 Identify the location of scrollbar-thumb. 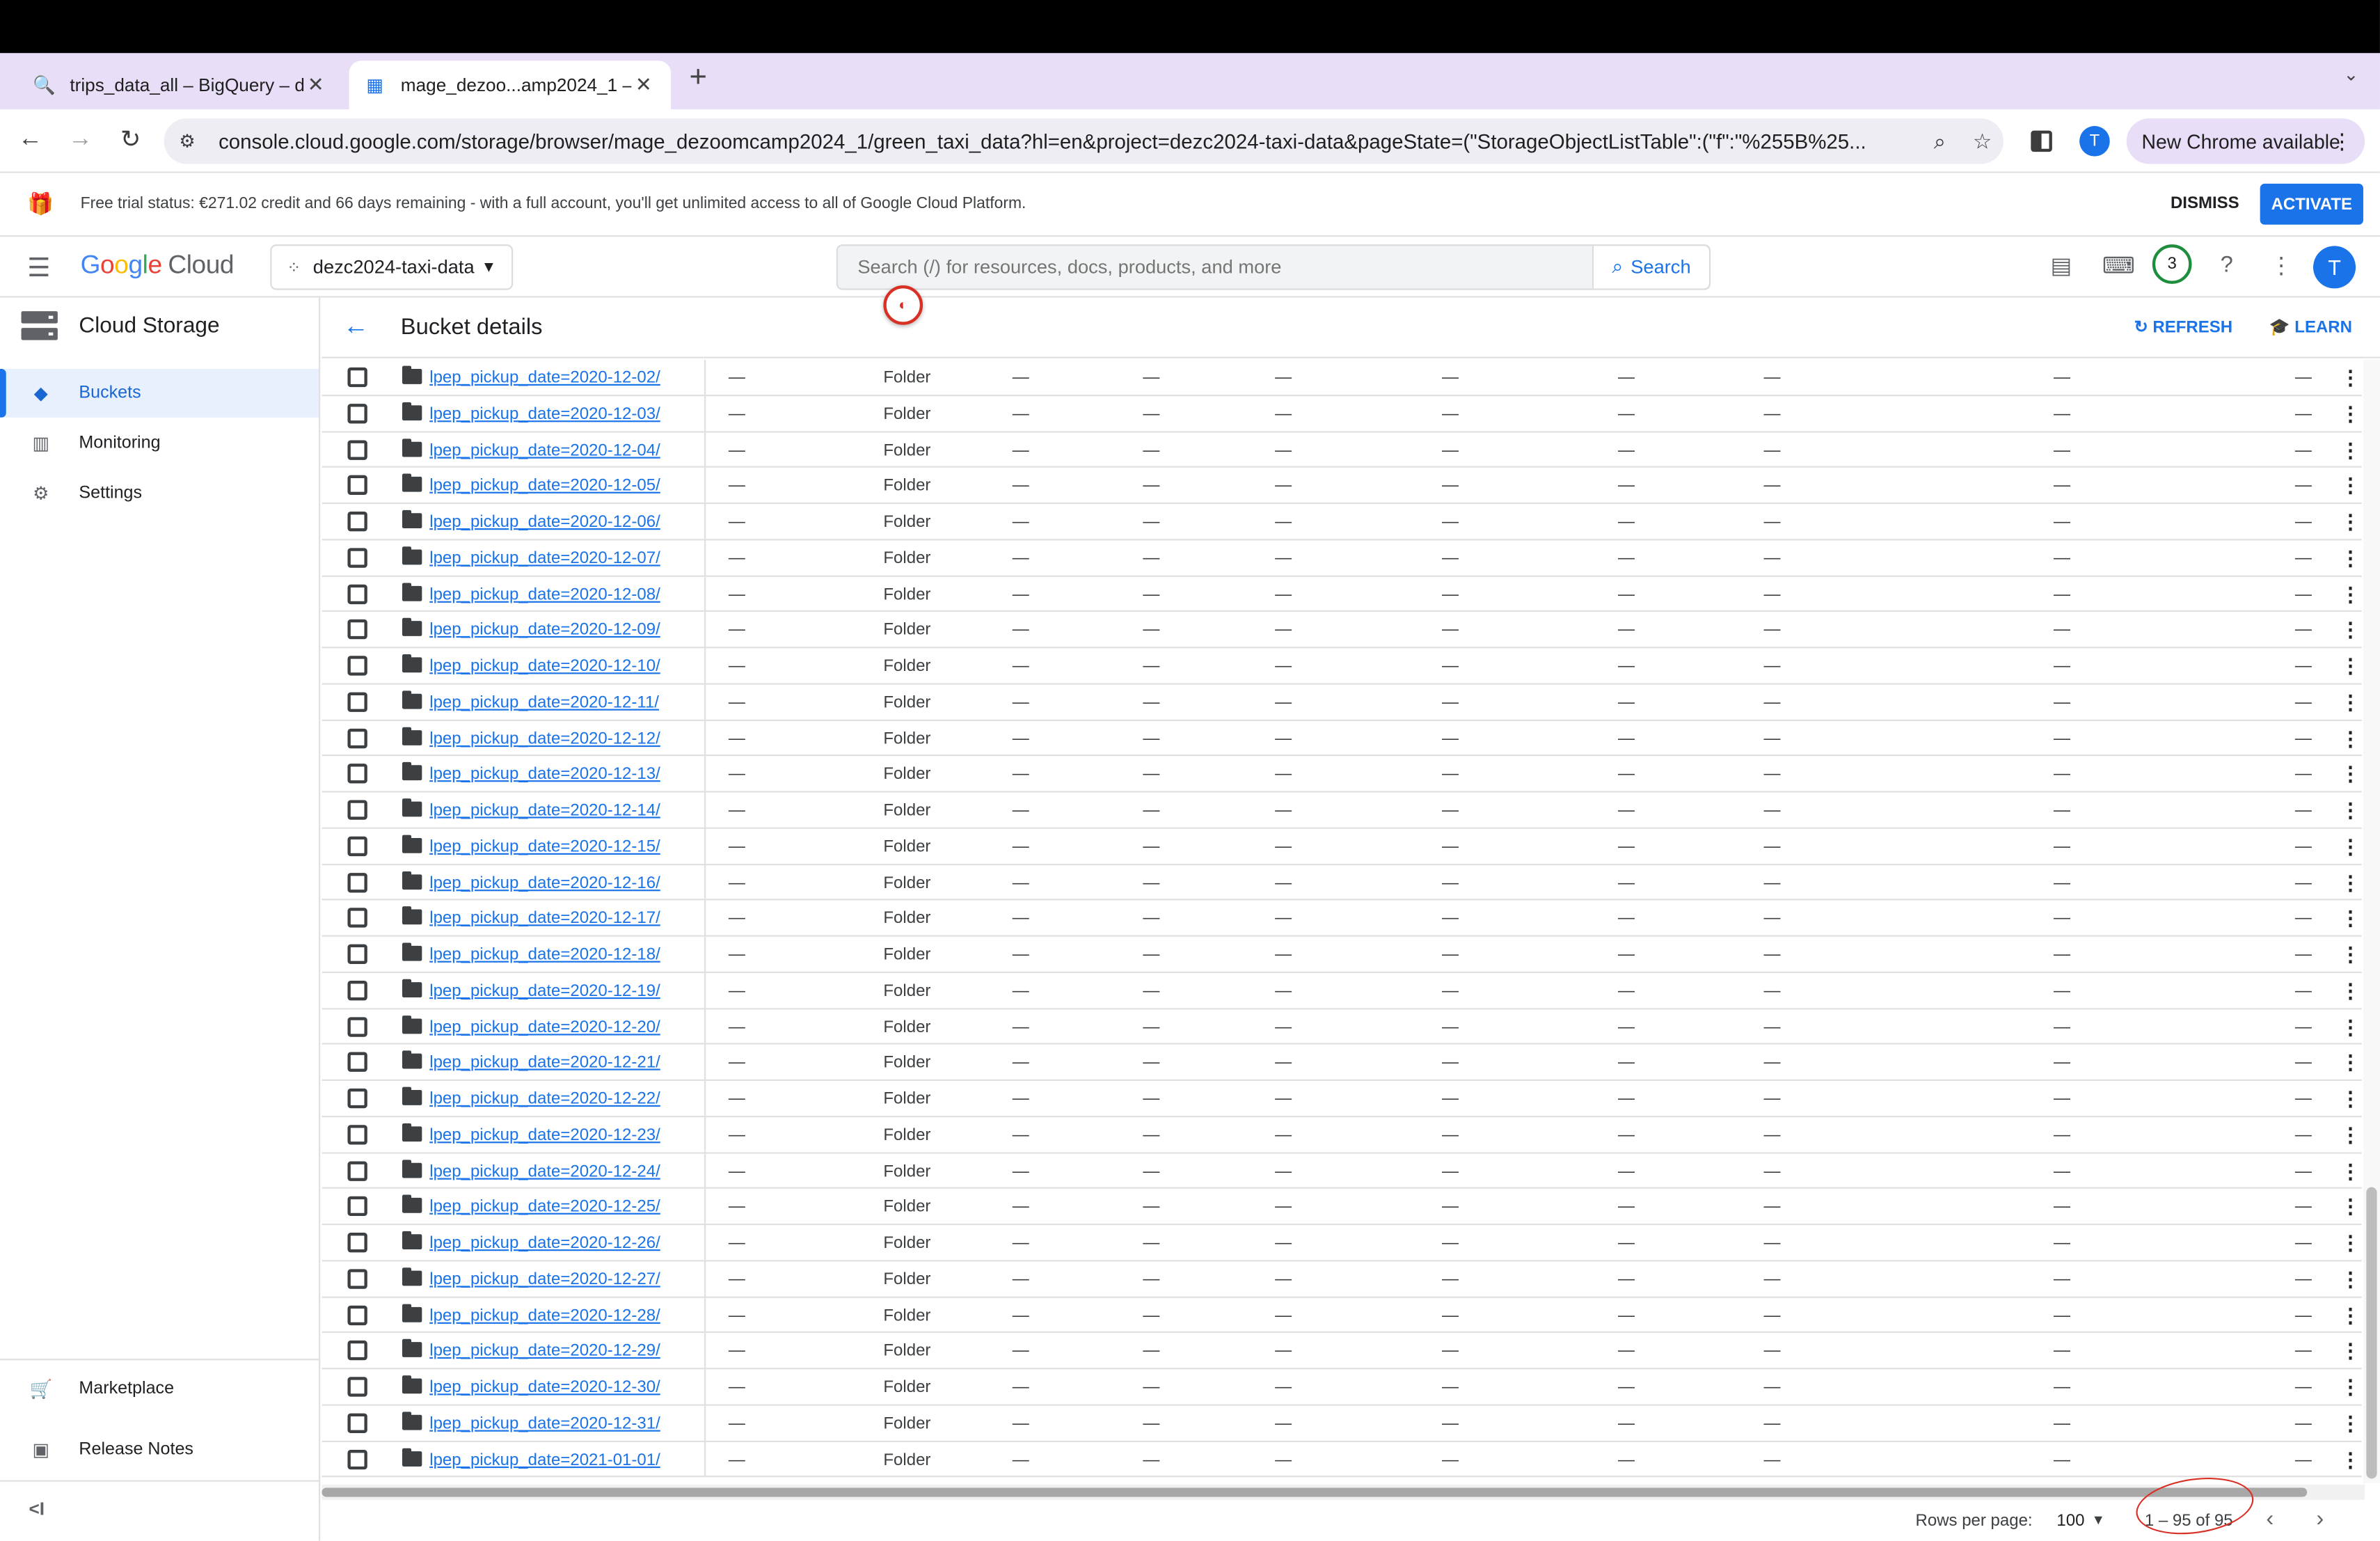
(2371, 1333).